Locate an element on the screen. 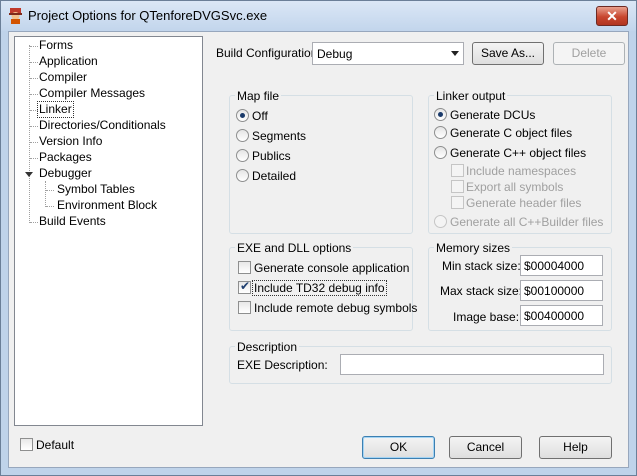  map-segments-radio is located at coordinates (242, 135).